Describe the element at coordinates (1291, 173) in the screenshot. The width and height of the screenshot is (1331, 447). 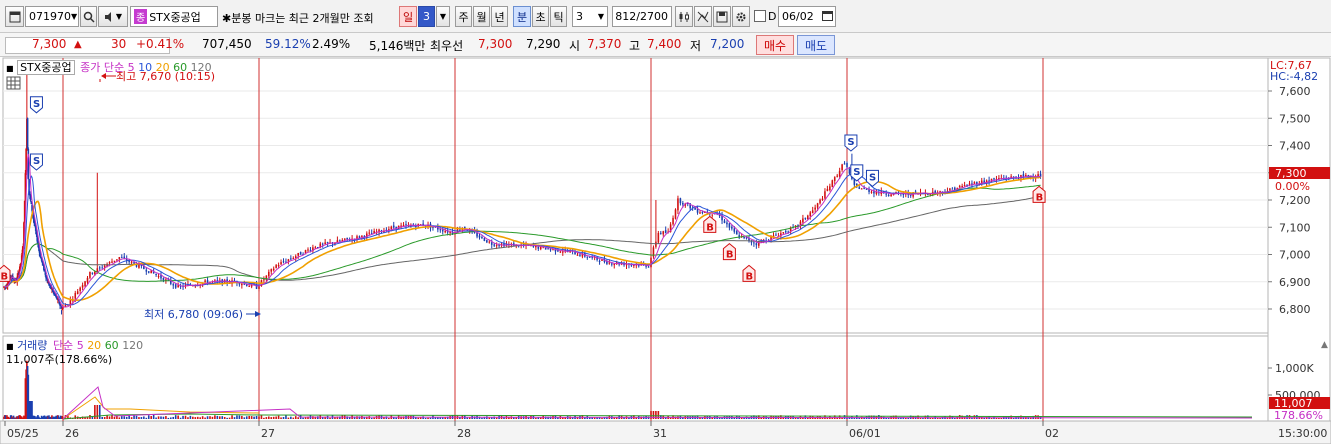
I see `current-price-tag: 7,300` at that location.